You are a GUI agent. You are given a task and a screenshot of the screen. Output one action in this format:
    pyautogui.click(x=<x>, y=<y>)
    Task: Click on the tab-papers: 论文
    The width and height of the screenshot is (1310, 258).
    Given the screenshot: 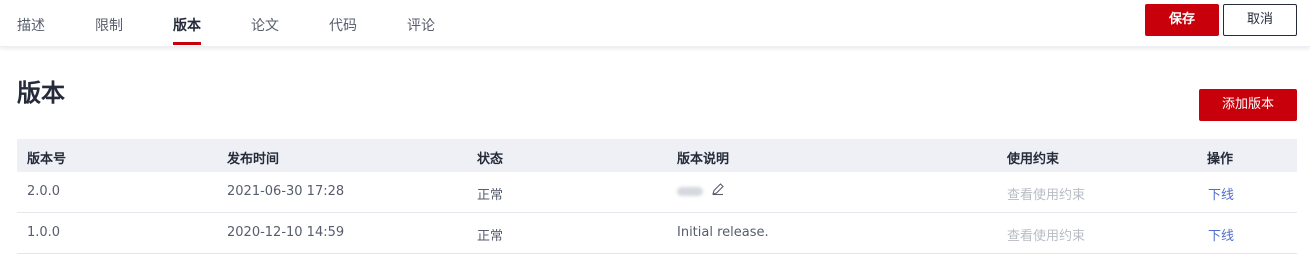 What is the action you would take?
    pyautogui.click(x=265, y=30)
    